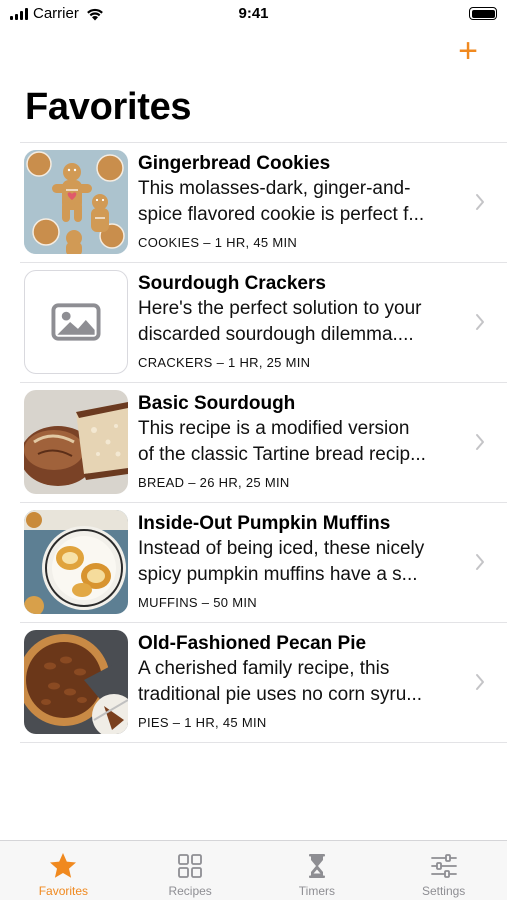 The width and height of the screenshot is (507, 900). Describe the element at coordinates (108, 107) in the screenshot. I see `page-title: Favorites` at that location.